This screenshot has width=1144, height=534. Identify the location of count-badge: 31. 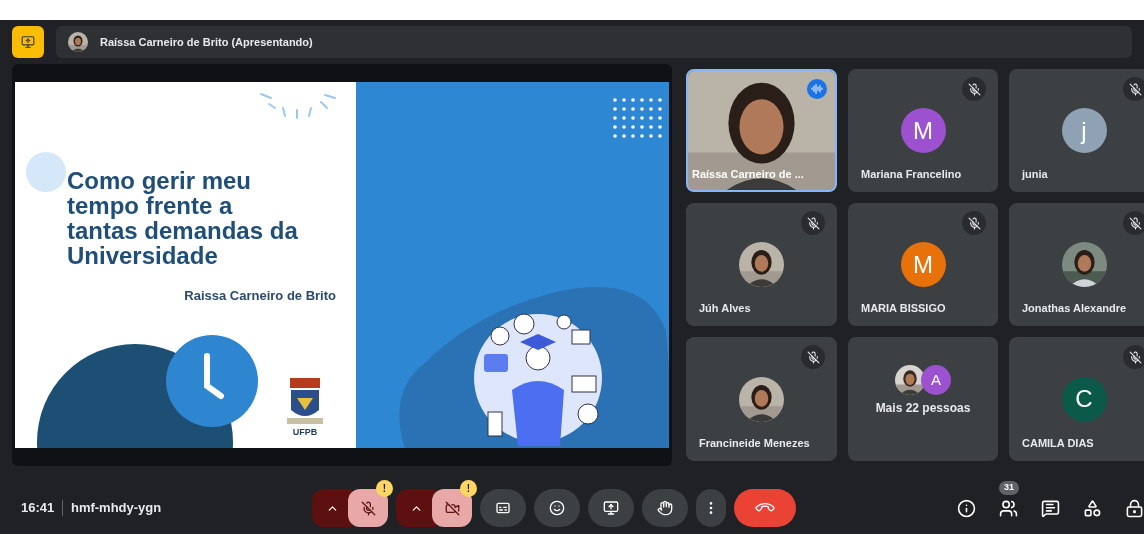
(1009, 488).